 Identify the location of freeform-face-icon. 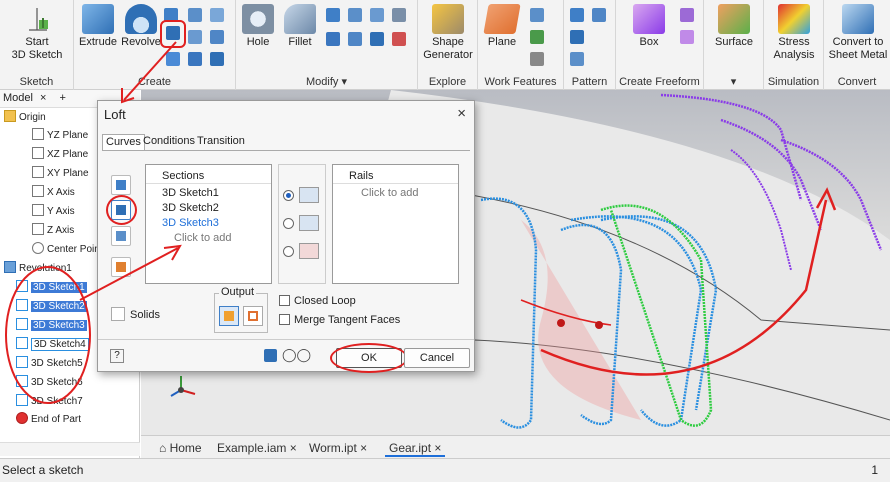
(687, 15).